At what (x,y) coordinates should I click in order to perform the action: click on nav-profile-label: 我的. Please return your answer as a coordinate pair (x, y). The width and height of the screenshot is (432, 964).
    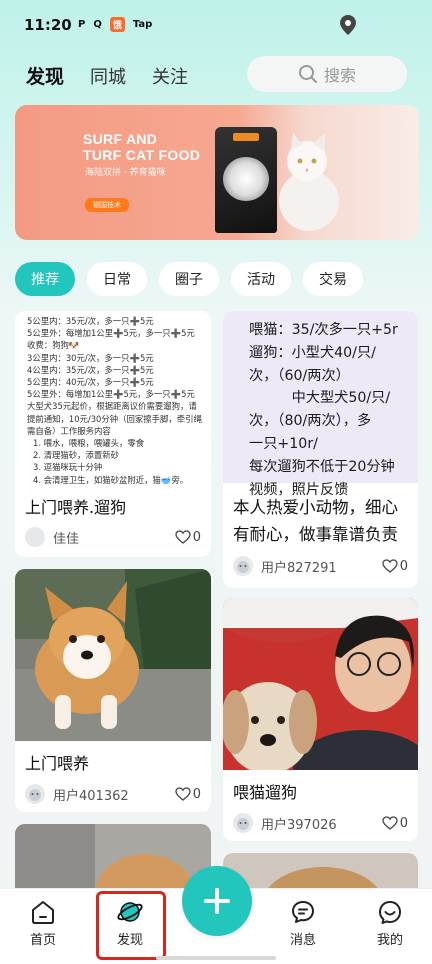
    Looking at the image, I should click on (389, 940).